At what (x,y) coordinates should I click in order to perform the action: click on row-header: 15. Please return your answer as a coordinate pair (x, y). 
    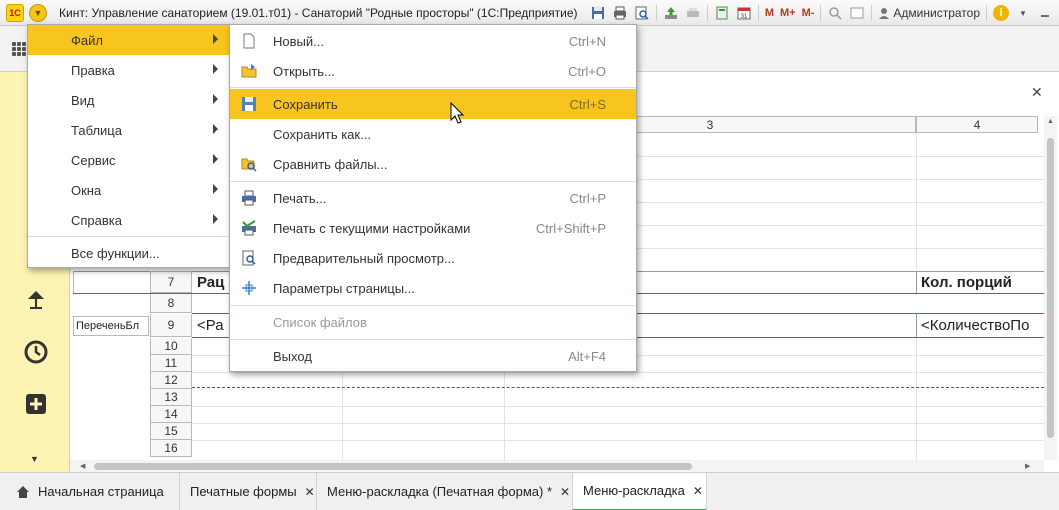
    Looking at the image, I should click on (171, 431).